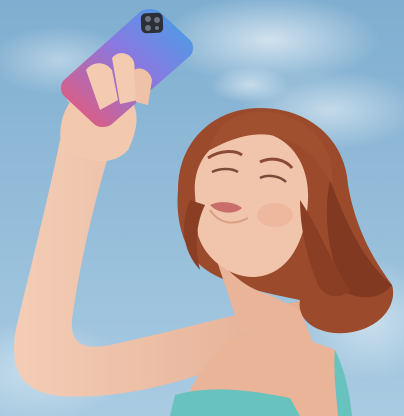  Describe the element at coordinates (152, 23) in the screenshot. I see `camera-module-icon` at that location.